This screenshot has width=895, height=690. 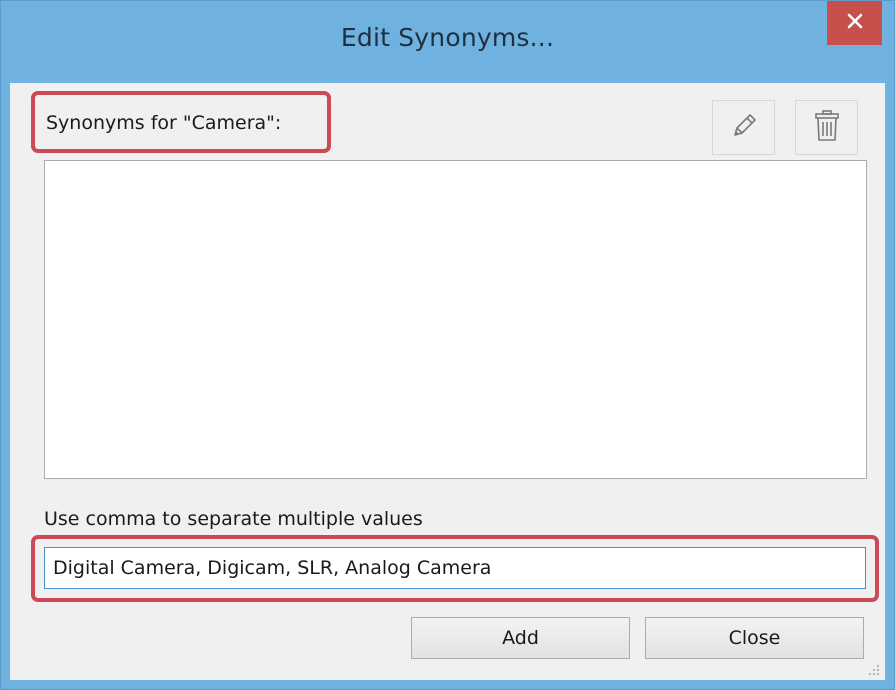 I want to click on synonyms-input-highlight, so click(x=455, y=568).